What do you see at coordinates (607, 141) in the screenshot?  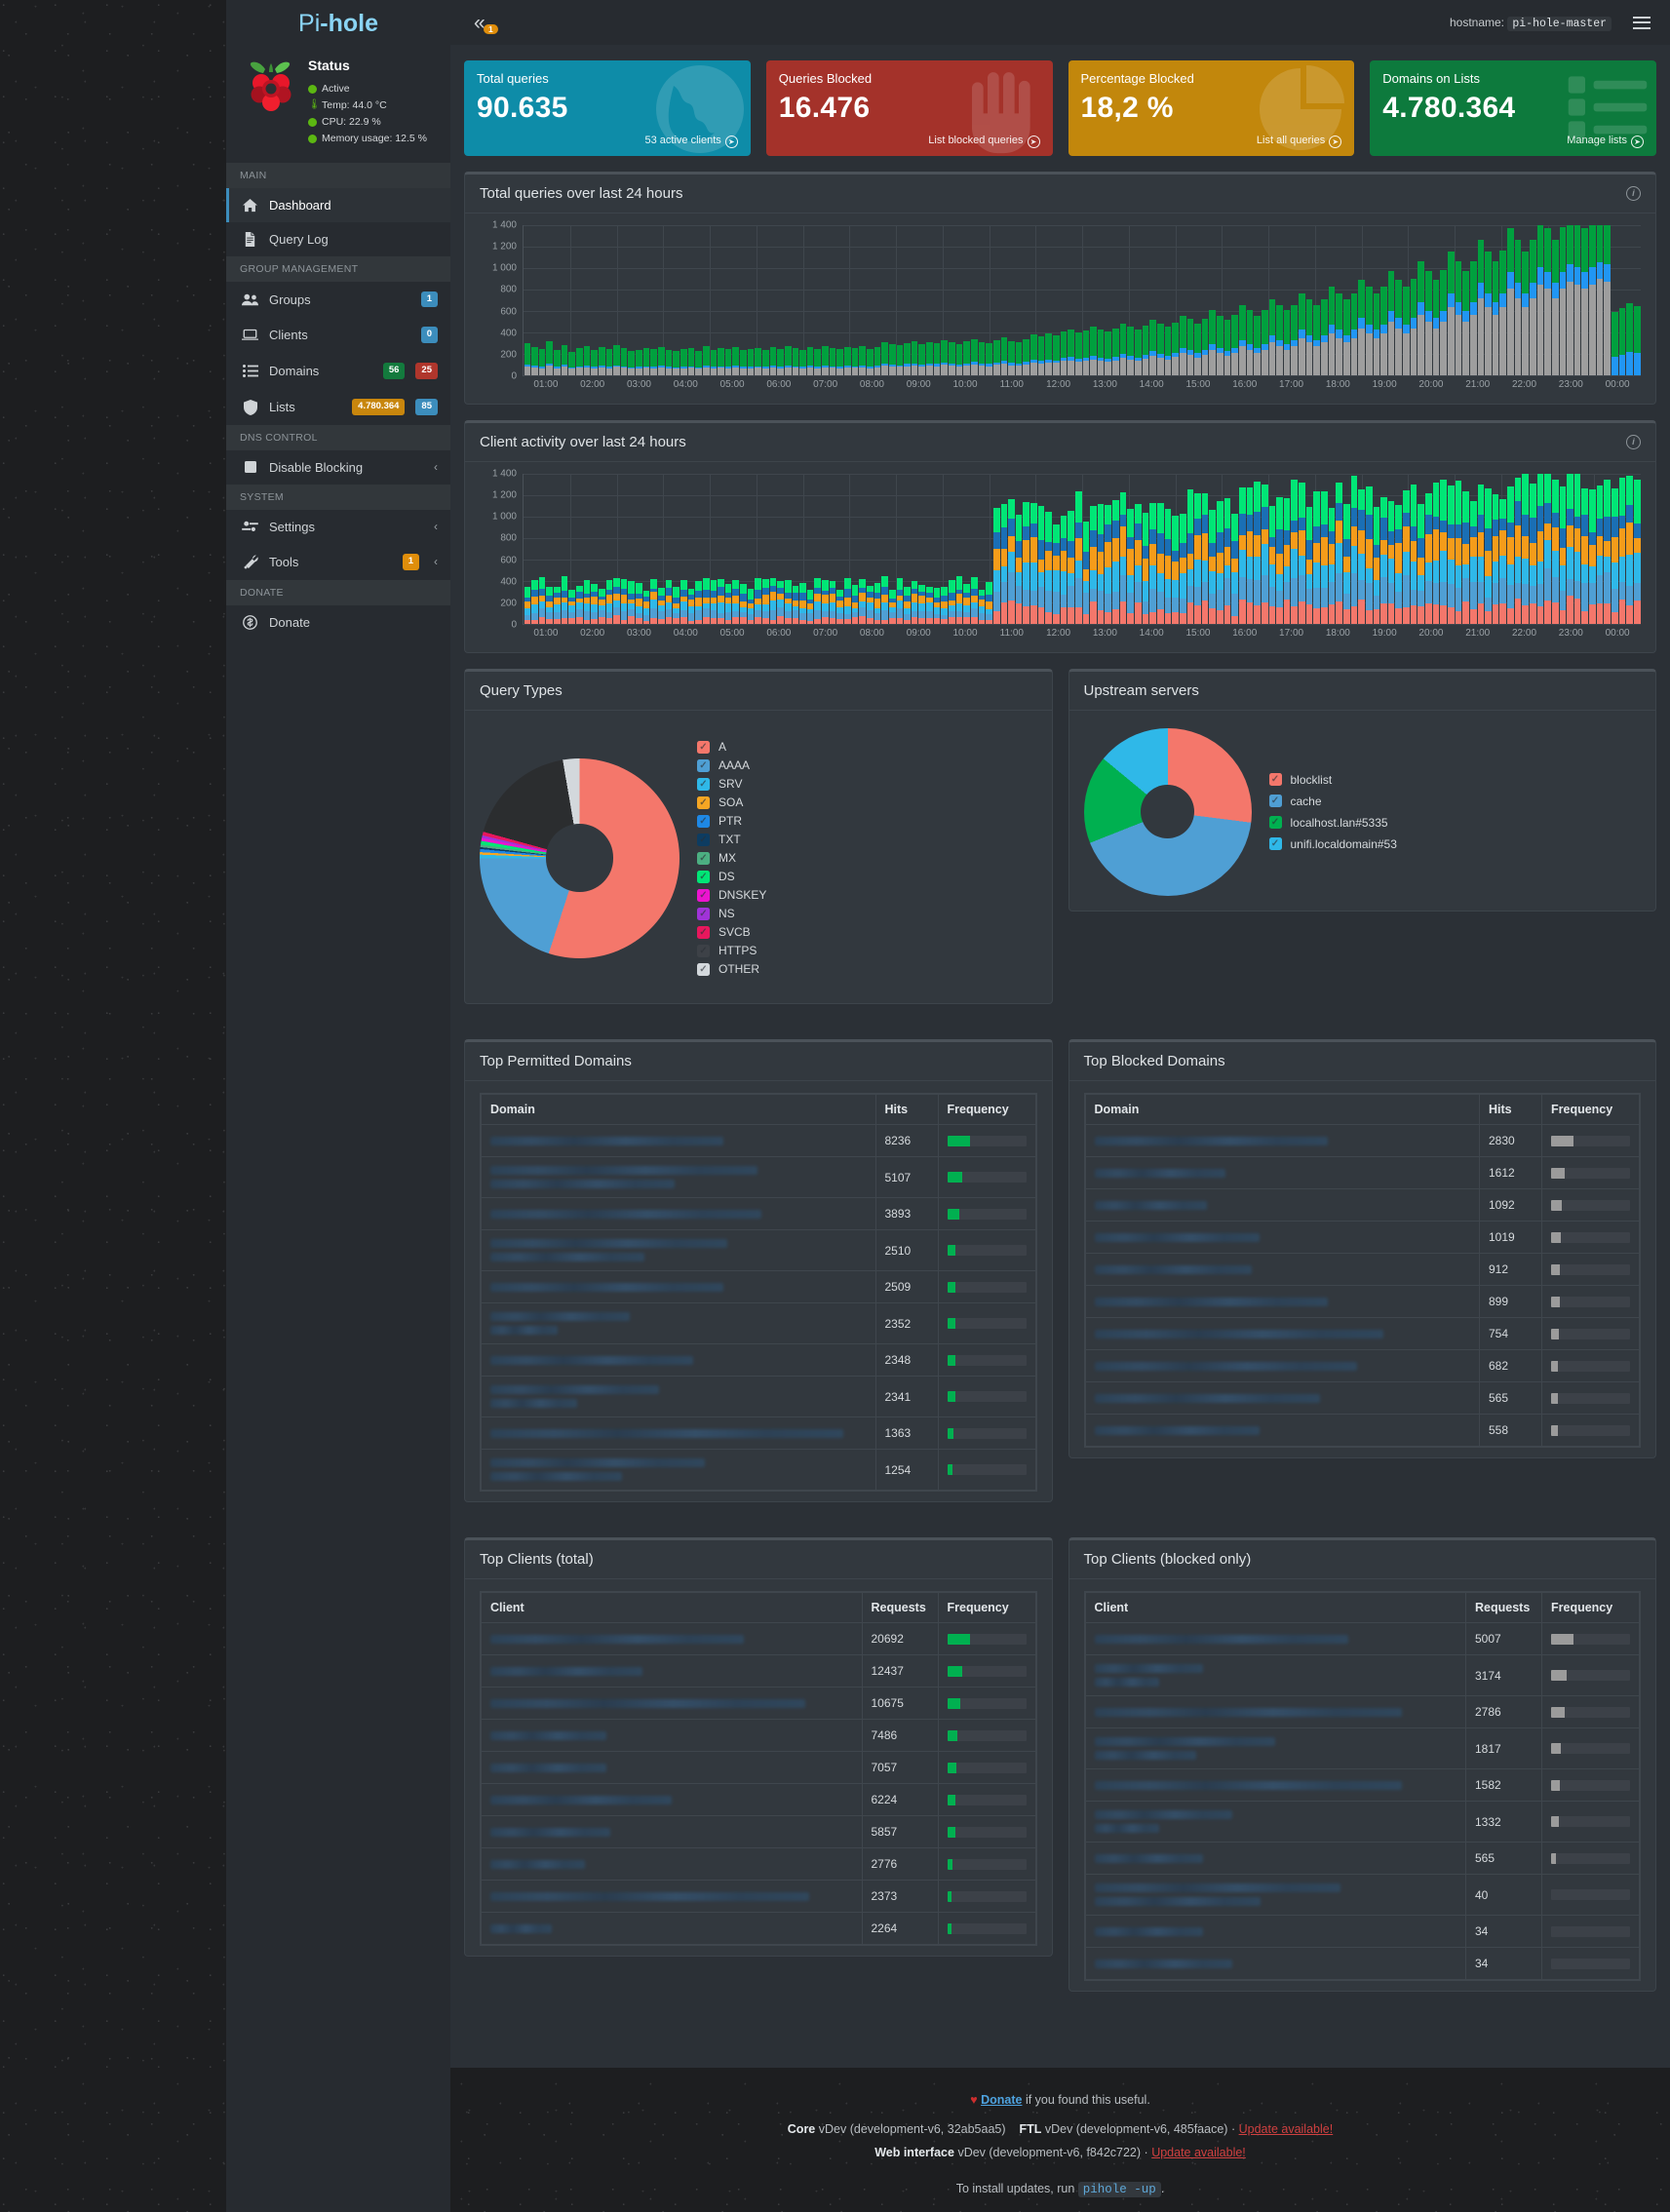 I see `card-link: 53 active clients ➤` at bounding box center [607, 141].